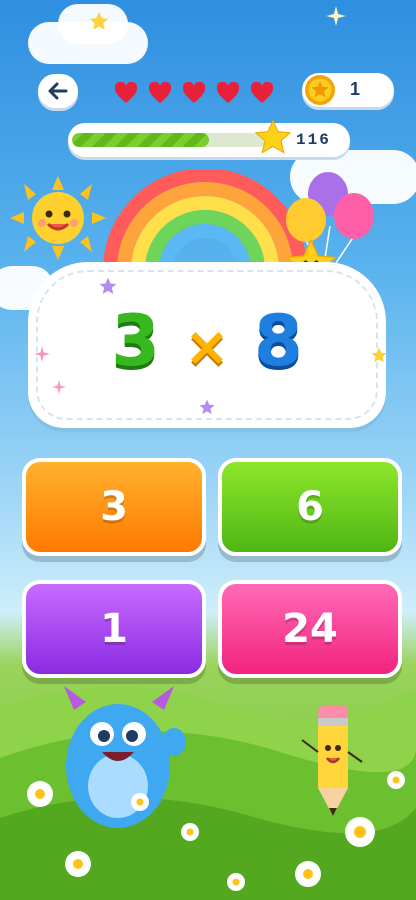  I want to click on coin-counter: 1, so click(348, 90).